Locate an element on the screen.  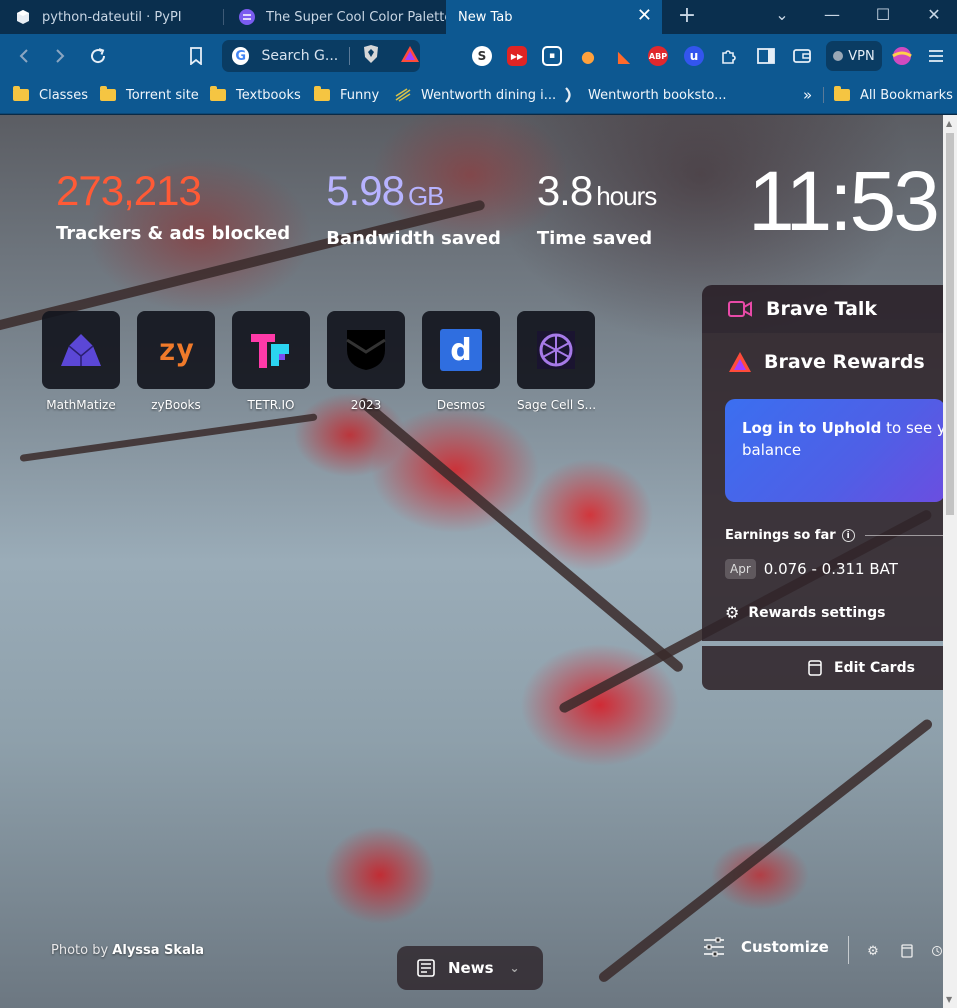
menu-hamburger-icon is located at coordinates (936, 56).